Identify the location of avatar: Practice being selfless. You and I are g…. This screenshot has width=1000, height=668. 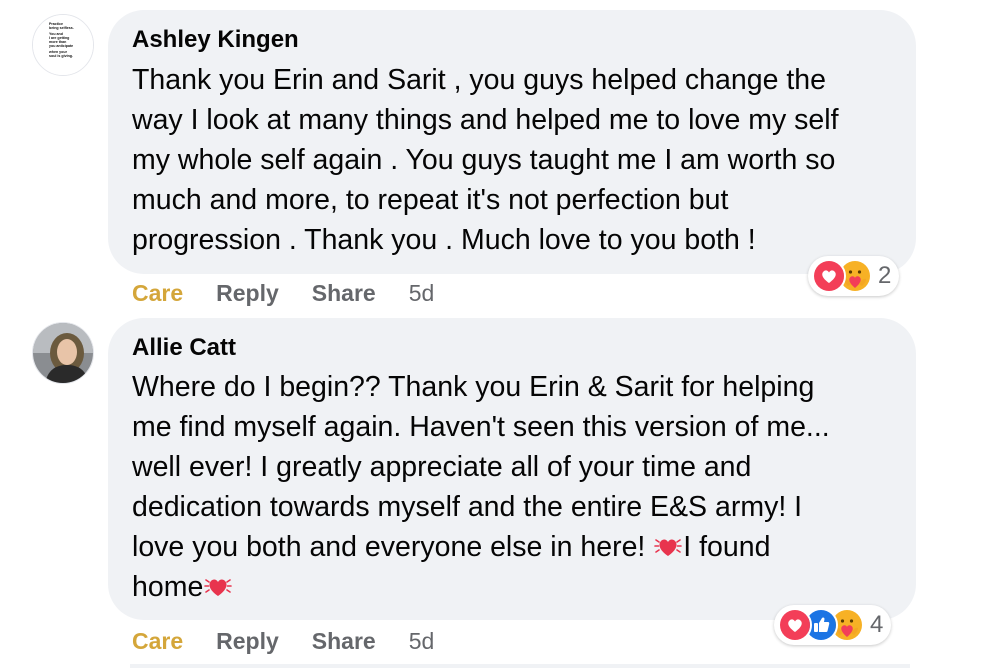
(63, 45).